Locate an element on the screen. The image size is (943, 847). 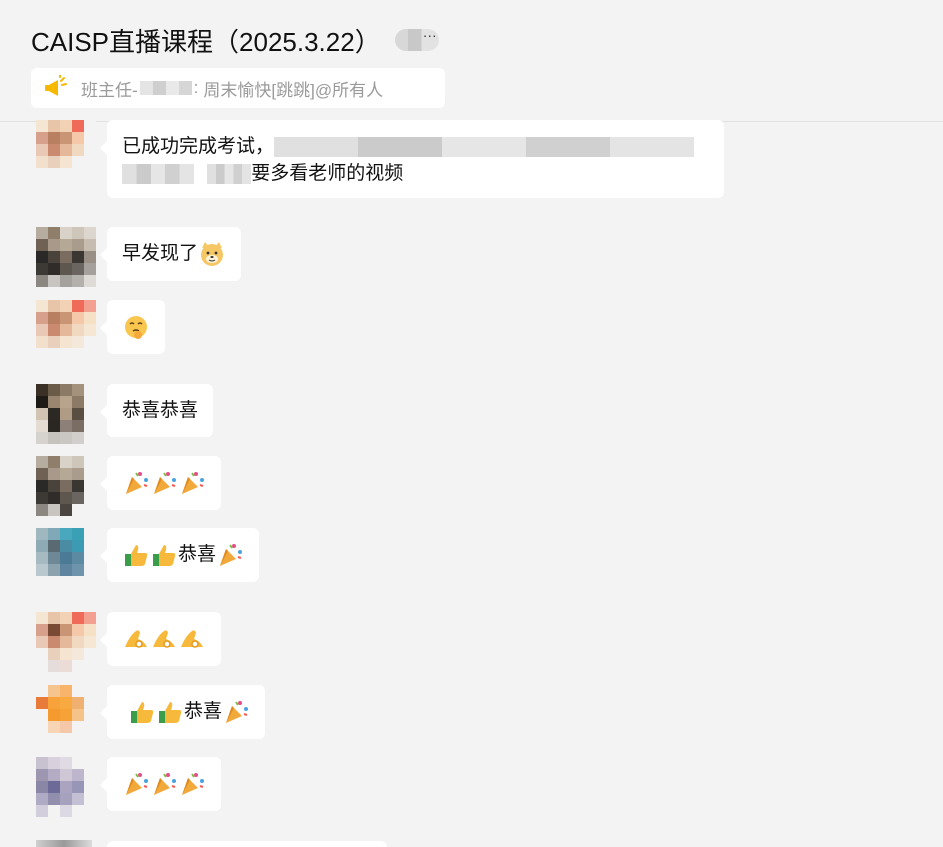
more-icon: ··· is located at coordinates (430, 35).